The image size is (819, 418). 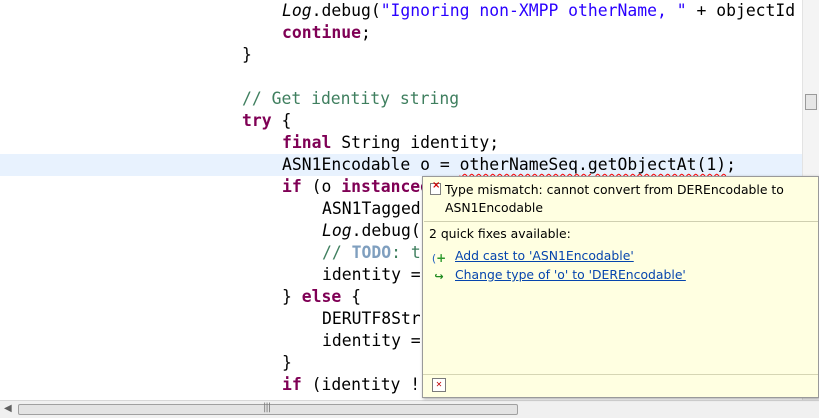 I want to click on code-token: : t, so click(x=406, y=252).